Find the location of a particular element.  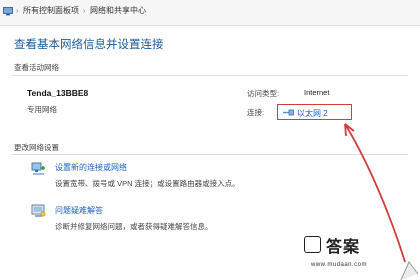

access-type-value: Internet is located at coordinates (317, 92).